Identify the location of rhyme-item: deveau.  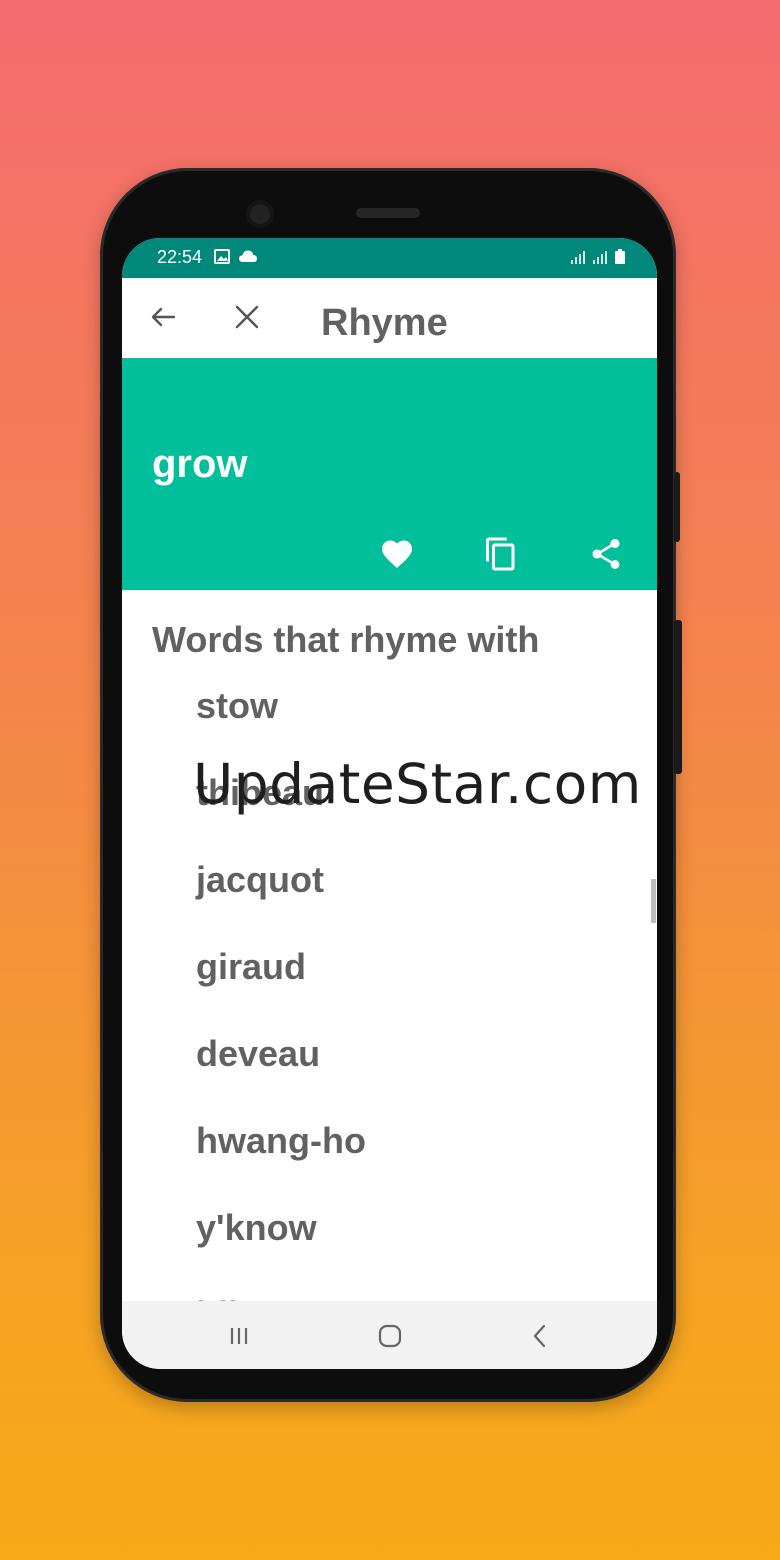
(281, 1076).